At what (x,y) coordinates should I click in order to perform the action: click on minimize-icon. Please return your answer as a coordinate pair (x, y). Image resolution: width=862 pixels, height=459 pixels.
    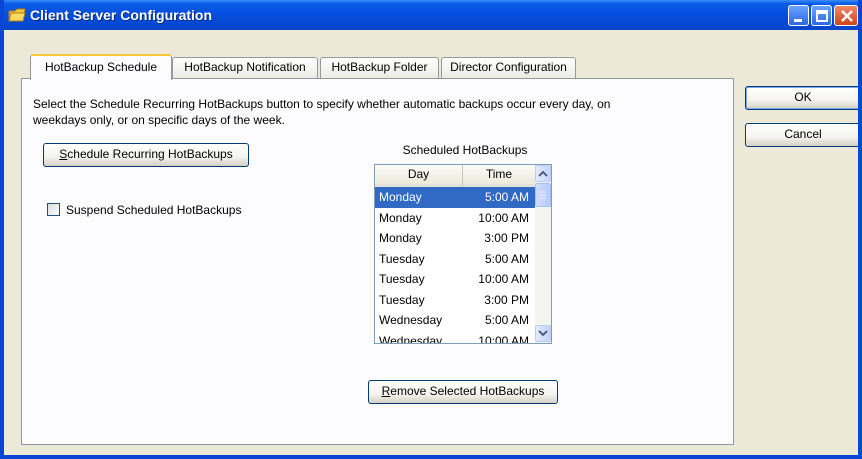
    Looking at the image, I should click on (798, 20).